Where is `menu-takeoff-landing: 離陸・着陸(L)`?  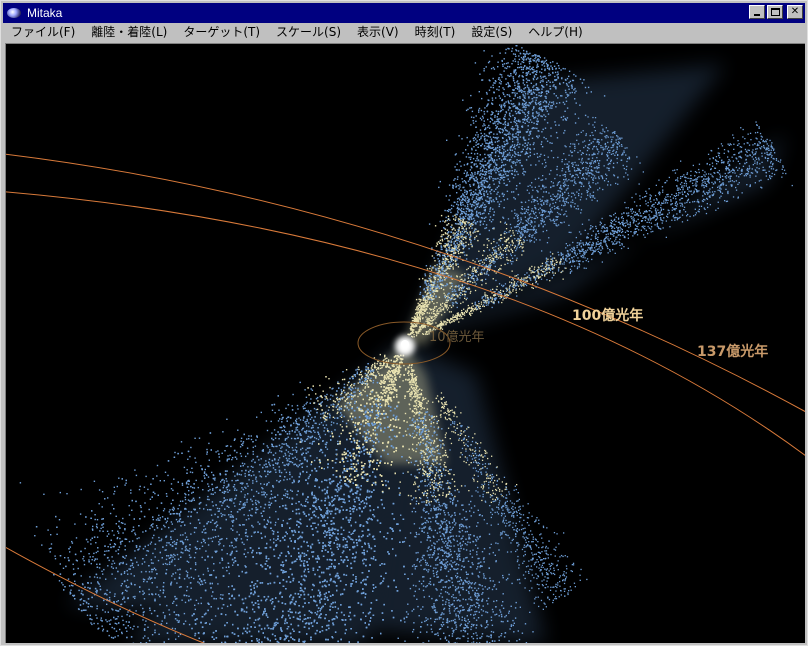
menu-takeoff-landing: 離陸・着陸(L) is located at coordinates (129, 32).